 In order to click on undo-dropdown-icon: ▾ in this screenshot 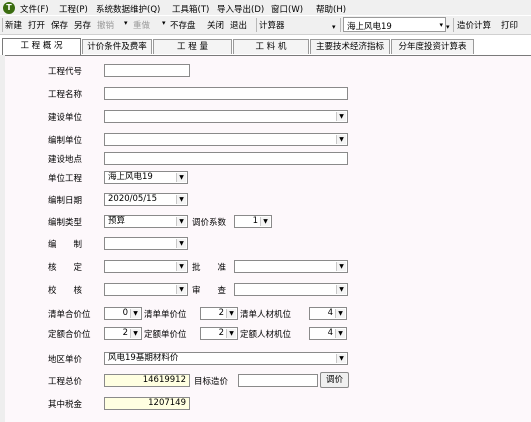, I will do `click(126, 23)`.